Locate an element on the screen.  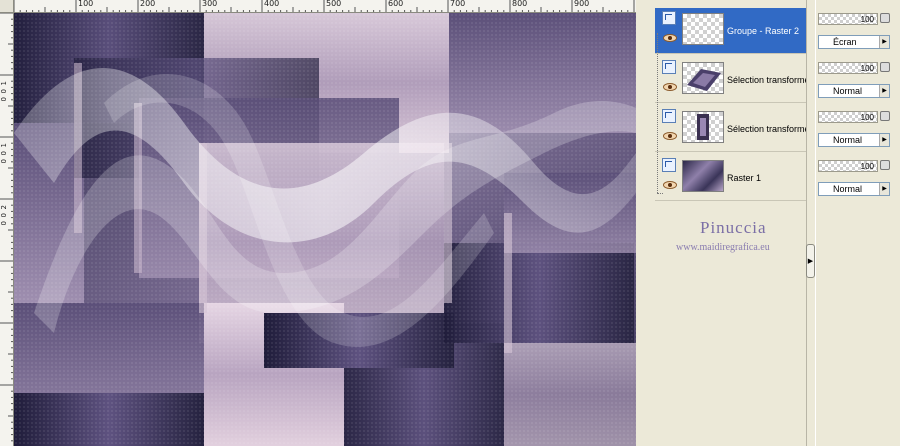
layer-name: Groupe - Raster 2 is located at coordinates (763, 31).